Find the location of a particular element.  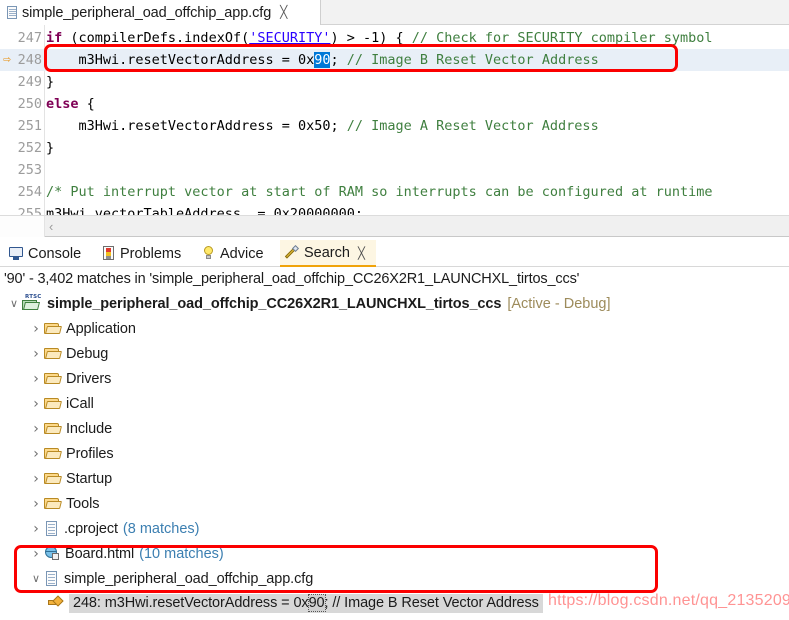

code-line-number: 250 is located at coordinates (29, 104).